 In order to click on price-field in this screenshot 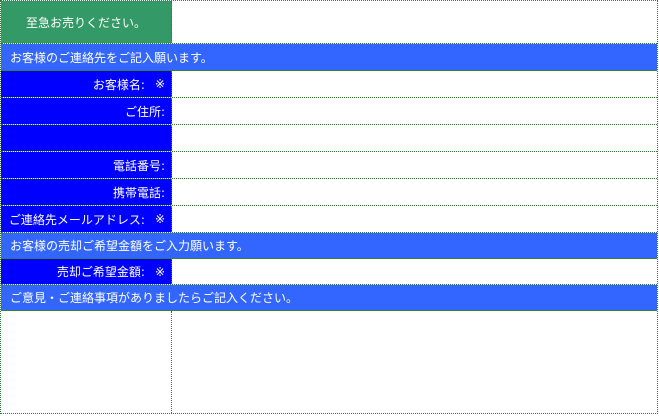, I will do `click(414, 271)`.